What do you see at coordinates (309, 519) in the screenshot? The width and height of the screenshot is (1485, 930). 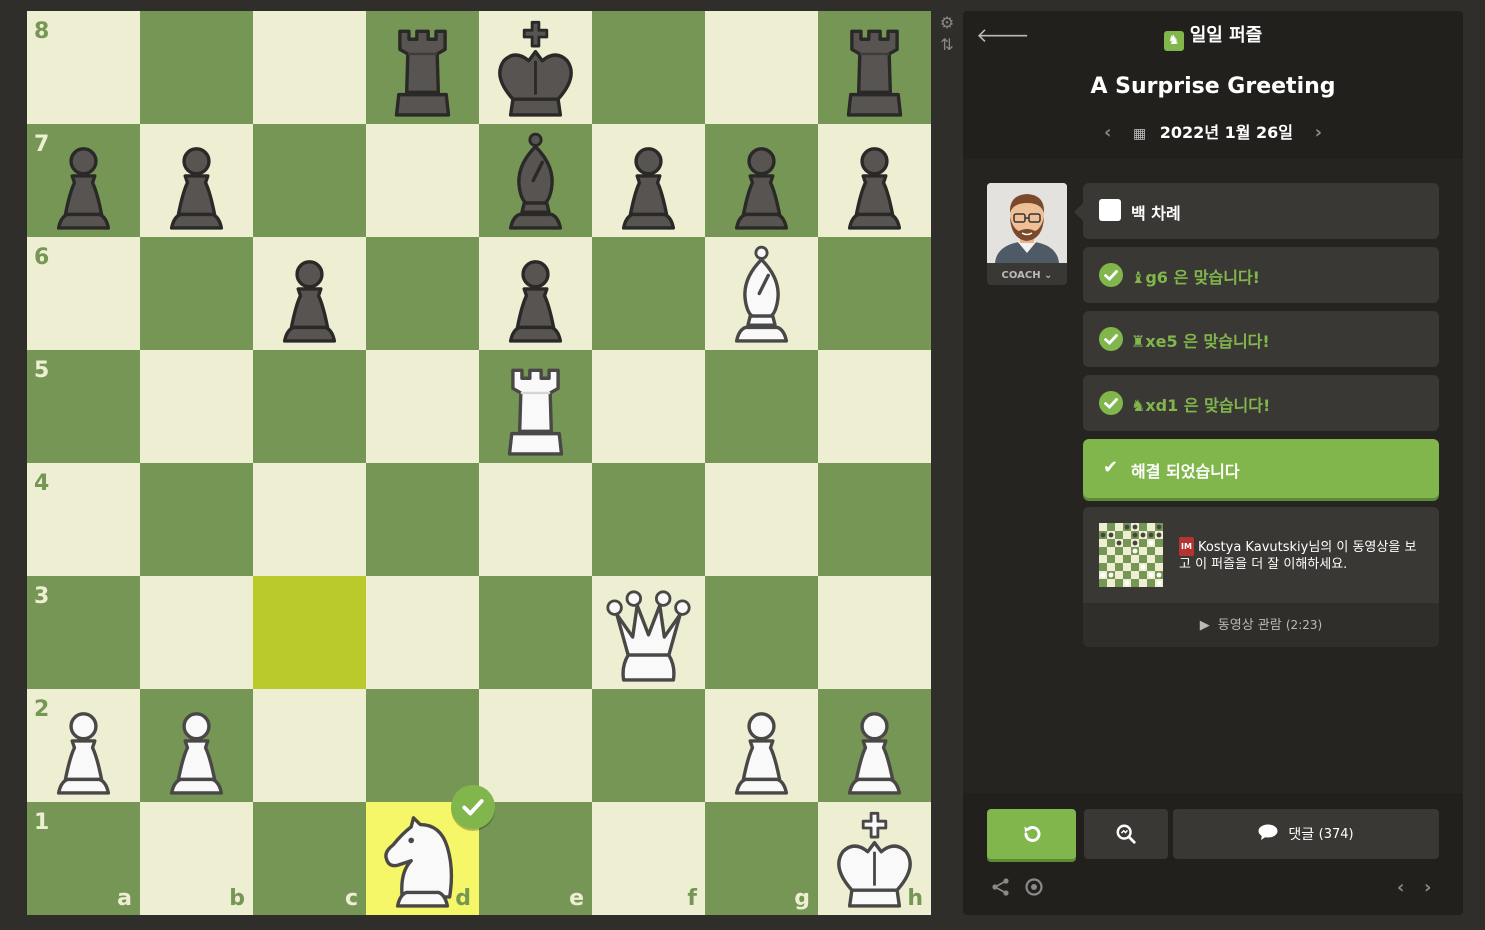 I see `square-c4` at bounding box center [309, 519].